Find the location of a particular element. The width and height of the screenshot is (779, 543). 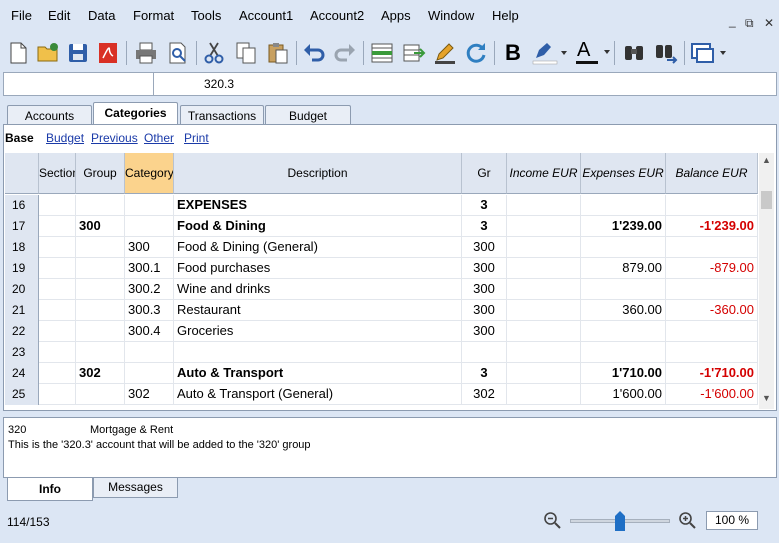

cut-icon is located at coordinates (214, 53).